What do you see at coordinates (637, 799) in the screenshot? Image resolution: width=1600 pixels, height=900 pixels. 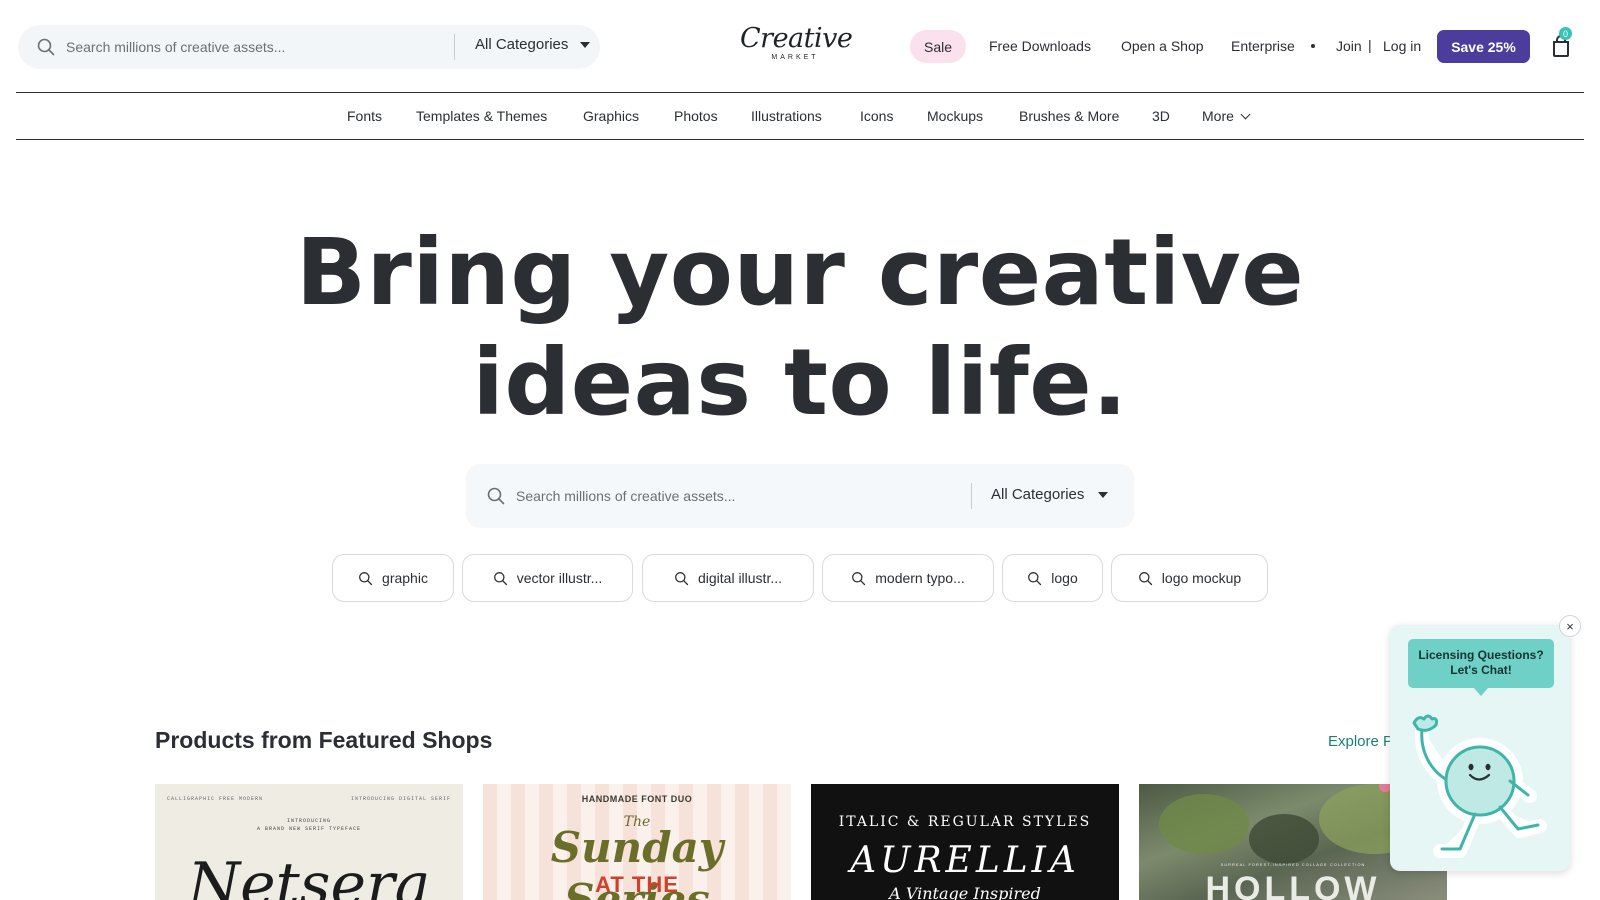 I see `card-small-text: HANDMADE FONT DUO` at bounding box center [637, 799].